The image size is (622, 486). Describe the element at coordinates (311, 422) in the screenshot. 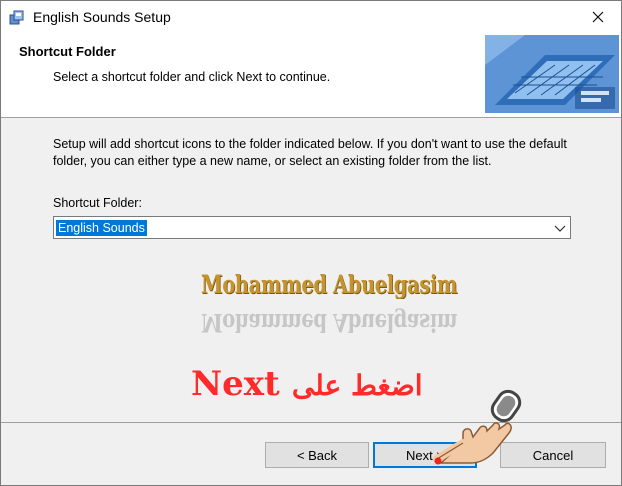

I see `footer-separator` at that location.